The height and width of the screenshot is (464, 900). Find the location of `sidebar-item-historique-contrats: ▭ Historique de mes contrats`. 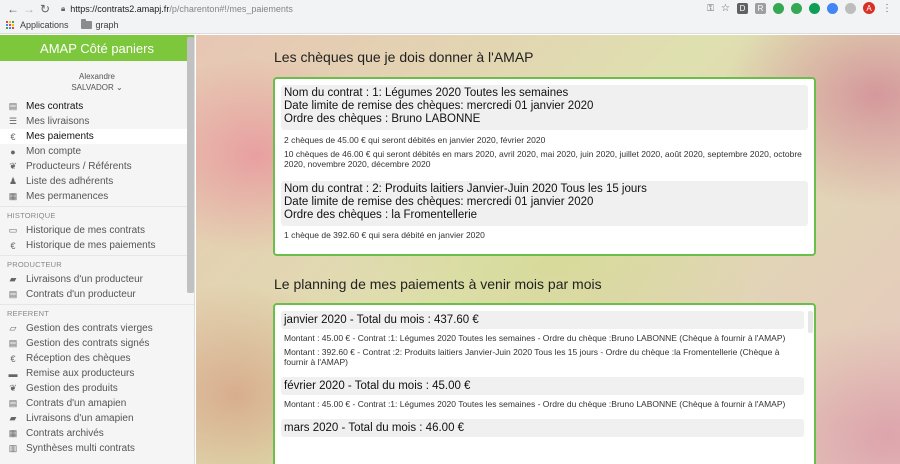

sidebar-item-historique-contrats: ▭ Historique de mes contrats is located at coordinates (97, 230).